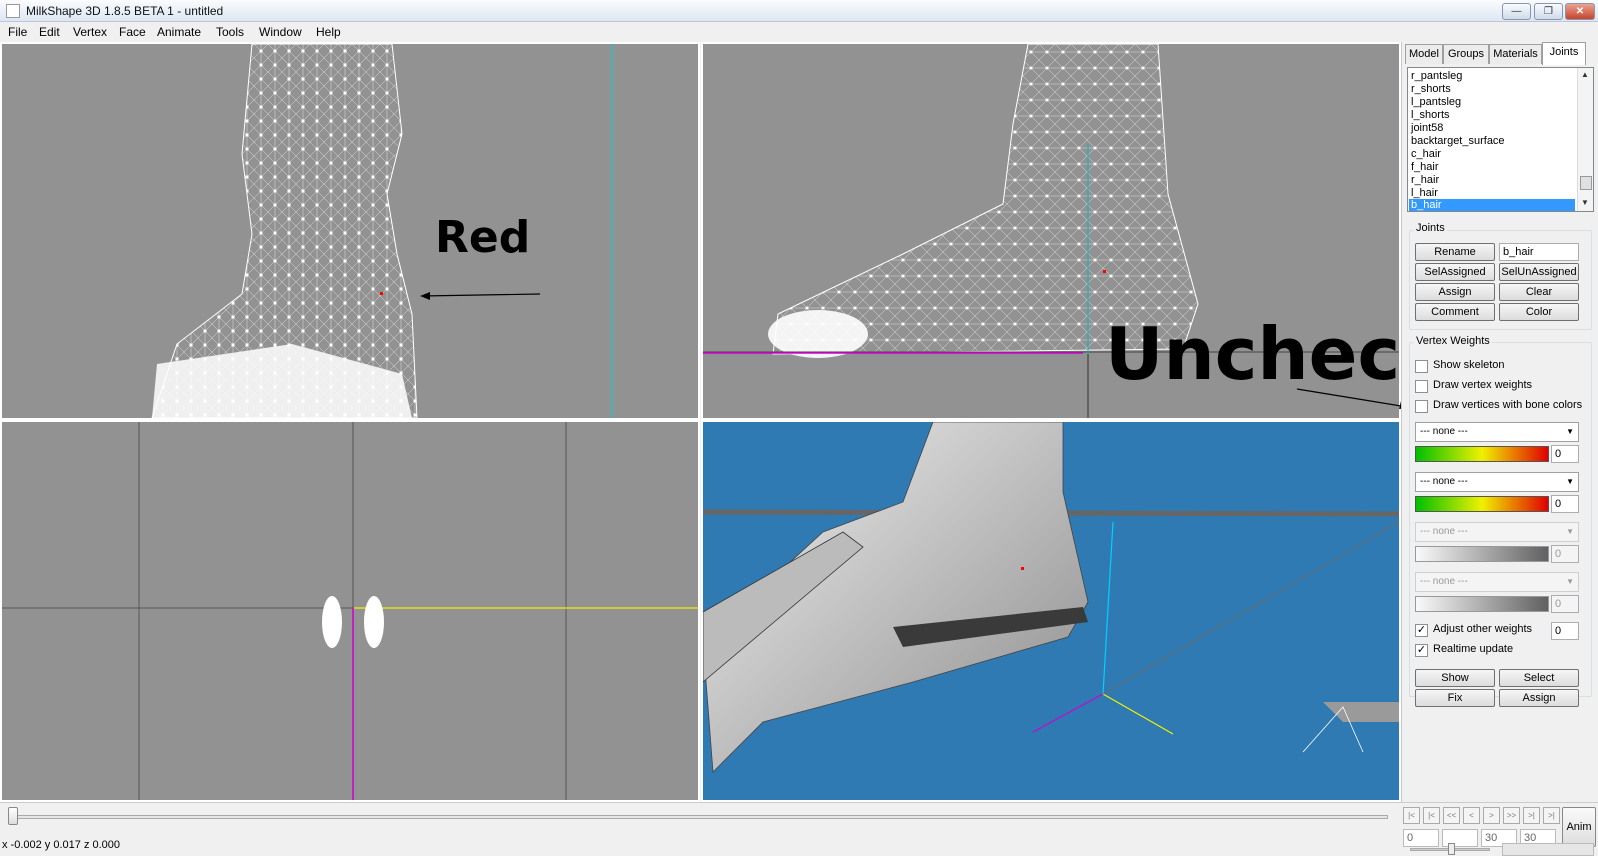 Image resolution: width=1598 pixels, height=856 pixels. What do you see at coordinates (1585, 202) in the screenshot?
I see `scroll-down-icon: ▼` at bounding box center [1585, 202].